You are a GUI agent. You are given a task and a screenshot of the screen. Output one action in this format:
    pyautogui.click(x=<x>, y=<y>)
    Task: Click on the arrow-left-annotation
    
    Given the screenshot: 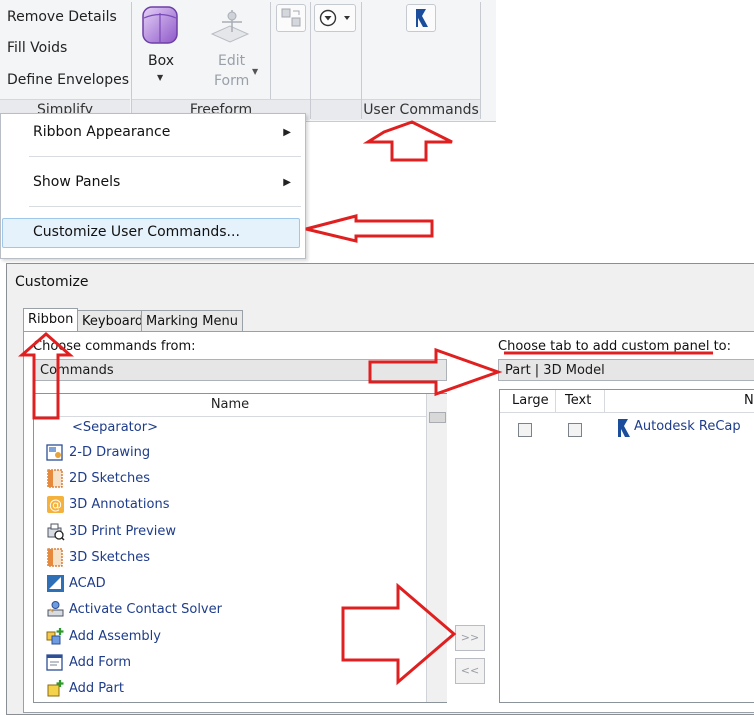 What is the action you would take?
    pyautogui.click(x=369, y=228)
    